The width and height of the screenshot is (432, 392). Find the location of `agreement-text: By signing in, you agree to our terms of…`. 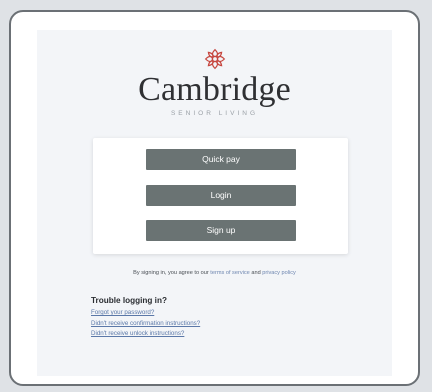

agreement-text: By signing in, you agree to our terms of… is located at coordinates (214, 273).